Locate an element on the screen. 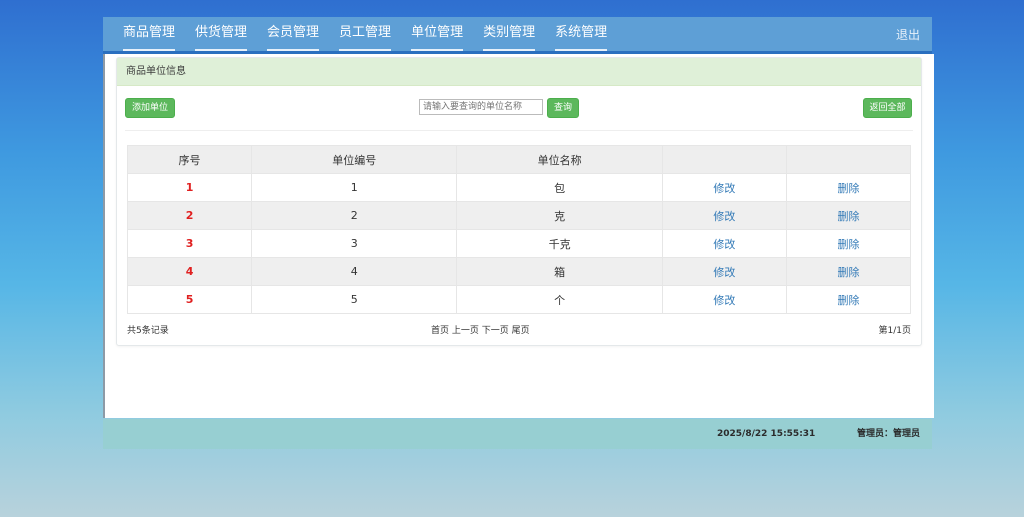  table-header-row: 序号 单位编号 单位名称 is located at coordinates (519, 159).